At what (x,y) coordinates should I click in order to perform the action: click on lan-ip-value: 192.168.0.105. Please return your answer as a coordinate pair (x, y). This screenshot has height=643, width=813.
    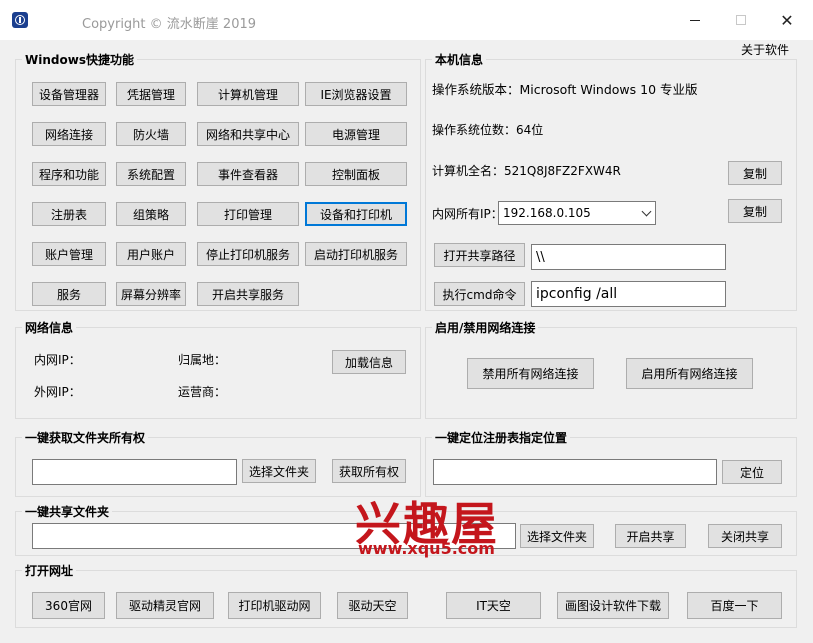
    Looking at the image, I should click on (547, 213).